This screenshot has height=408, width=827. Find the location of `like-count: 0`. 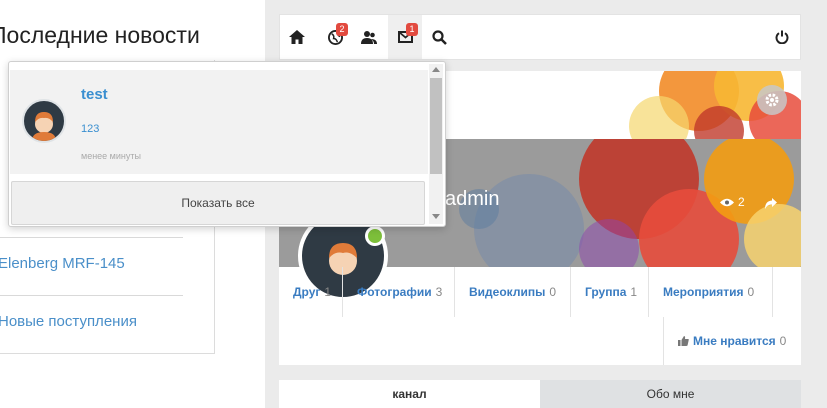

like-count: 0 is located at coordinates (783, 341).